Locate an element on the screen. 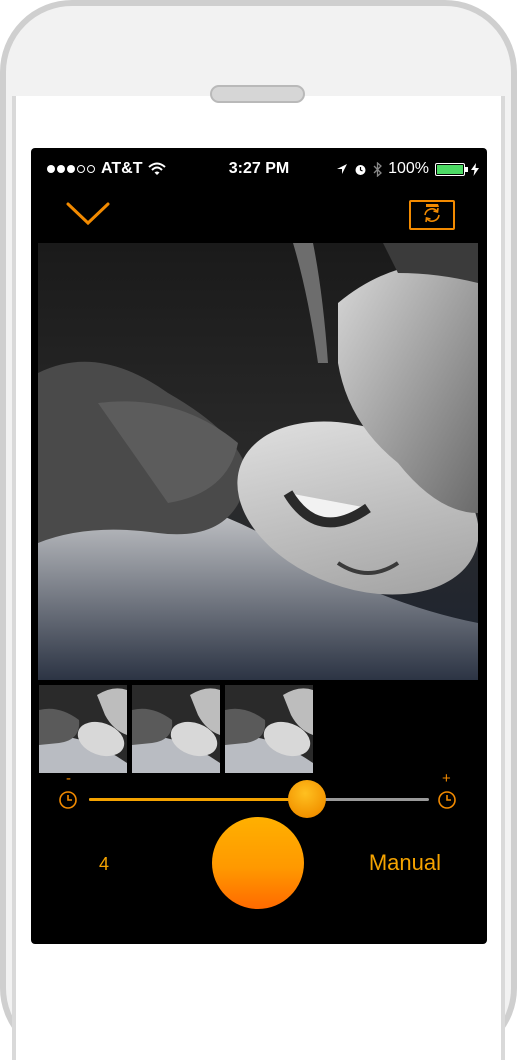 The image size is (517, 1060). battery-percent: 100% is located at coordinates (408, 168).